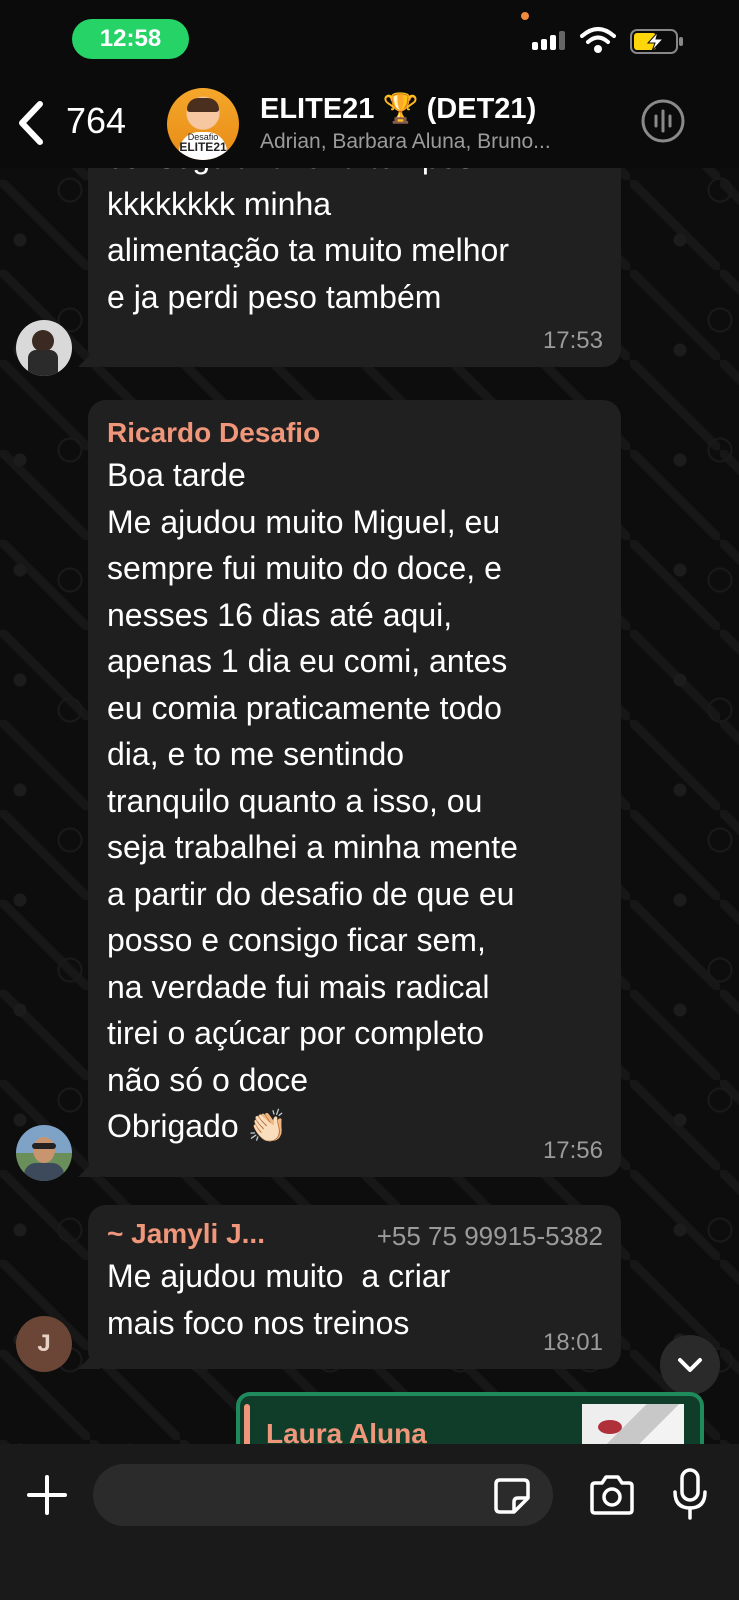 This screenshot has width=739, height=1600. What do you see at coordinates (572, 1342) in the screenshot?
I see `message-time: 18:01` at bounding box center [572, 1342].